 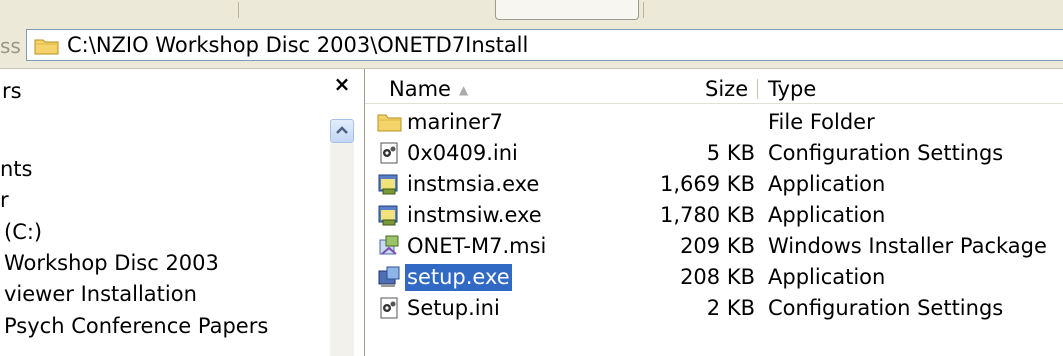 What do you see at coordinates (717, 246) in the screenshot?
I see `file-size: 209 KB` at bounding box center [717, 246].